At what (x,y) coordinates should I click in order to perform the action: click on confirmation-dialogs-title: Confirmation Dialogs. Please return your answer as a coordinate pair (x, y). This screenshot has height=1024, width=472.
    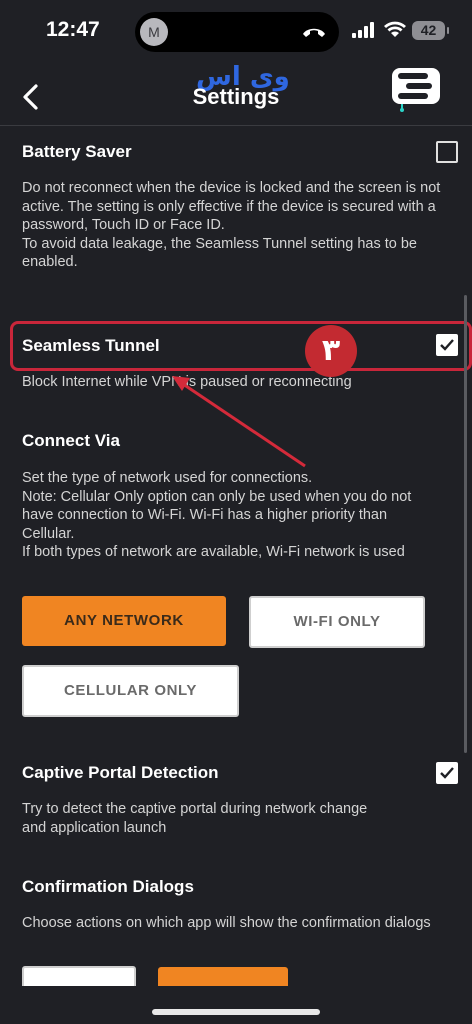
    Looking at the image, I should click on (108, 886).